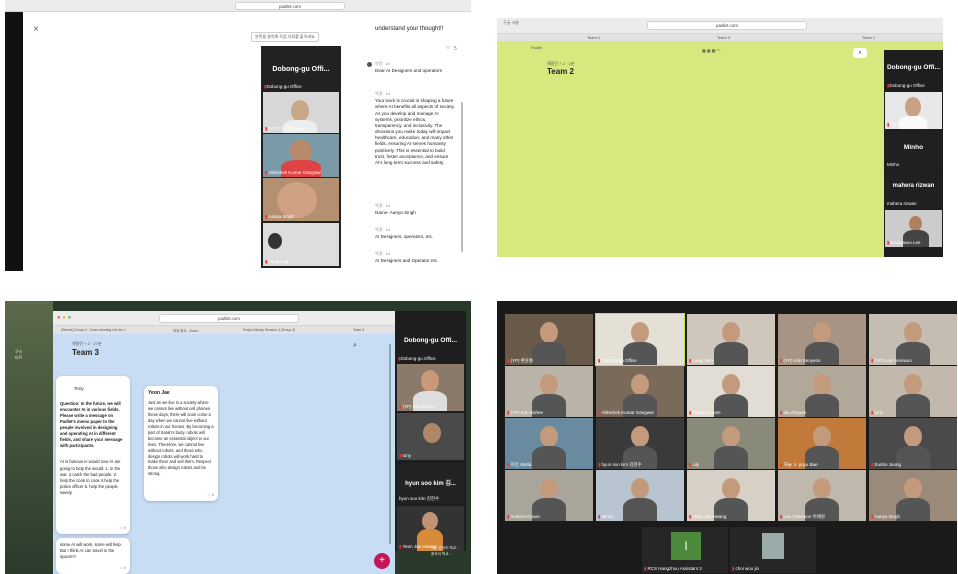 Image resolution: width=958 pixels, height=574 pixels. What do you see at coordinates (913, 495) in the screenshot?
I see `q4-video-tile: ▮Aanya Singh` at bounding box center [913, 495].